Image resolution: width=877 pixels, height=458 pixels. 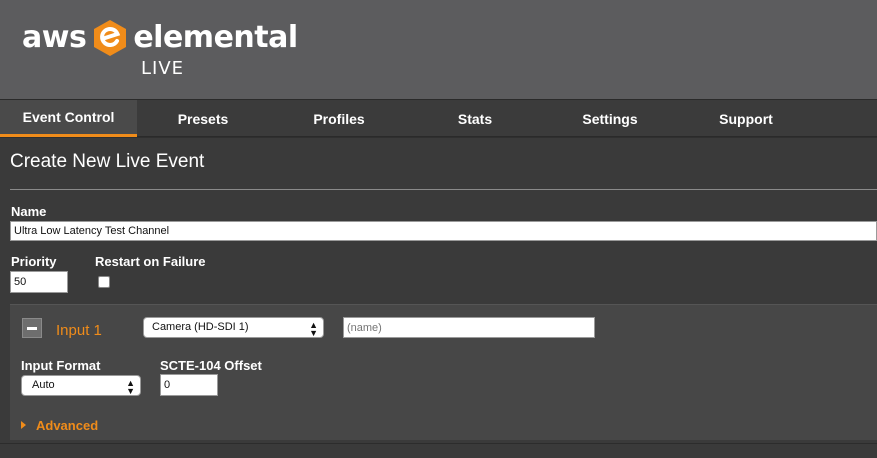 I want to click on restart-on-failure-label: Restart on Failure, so click(x=150, y=261).